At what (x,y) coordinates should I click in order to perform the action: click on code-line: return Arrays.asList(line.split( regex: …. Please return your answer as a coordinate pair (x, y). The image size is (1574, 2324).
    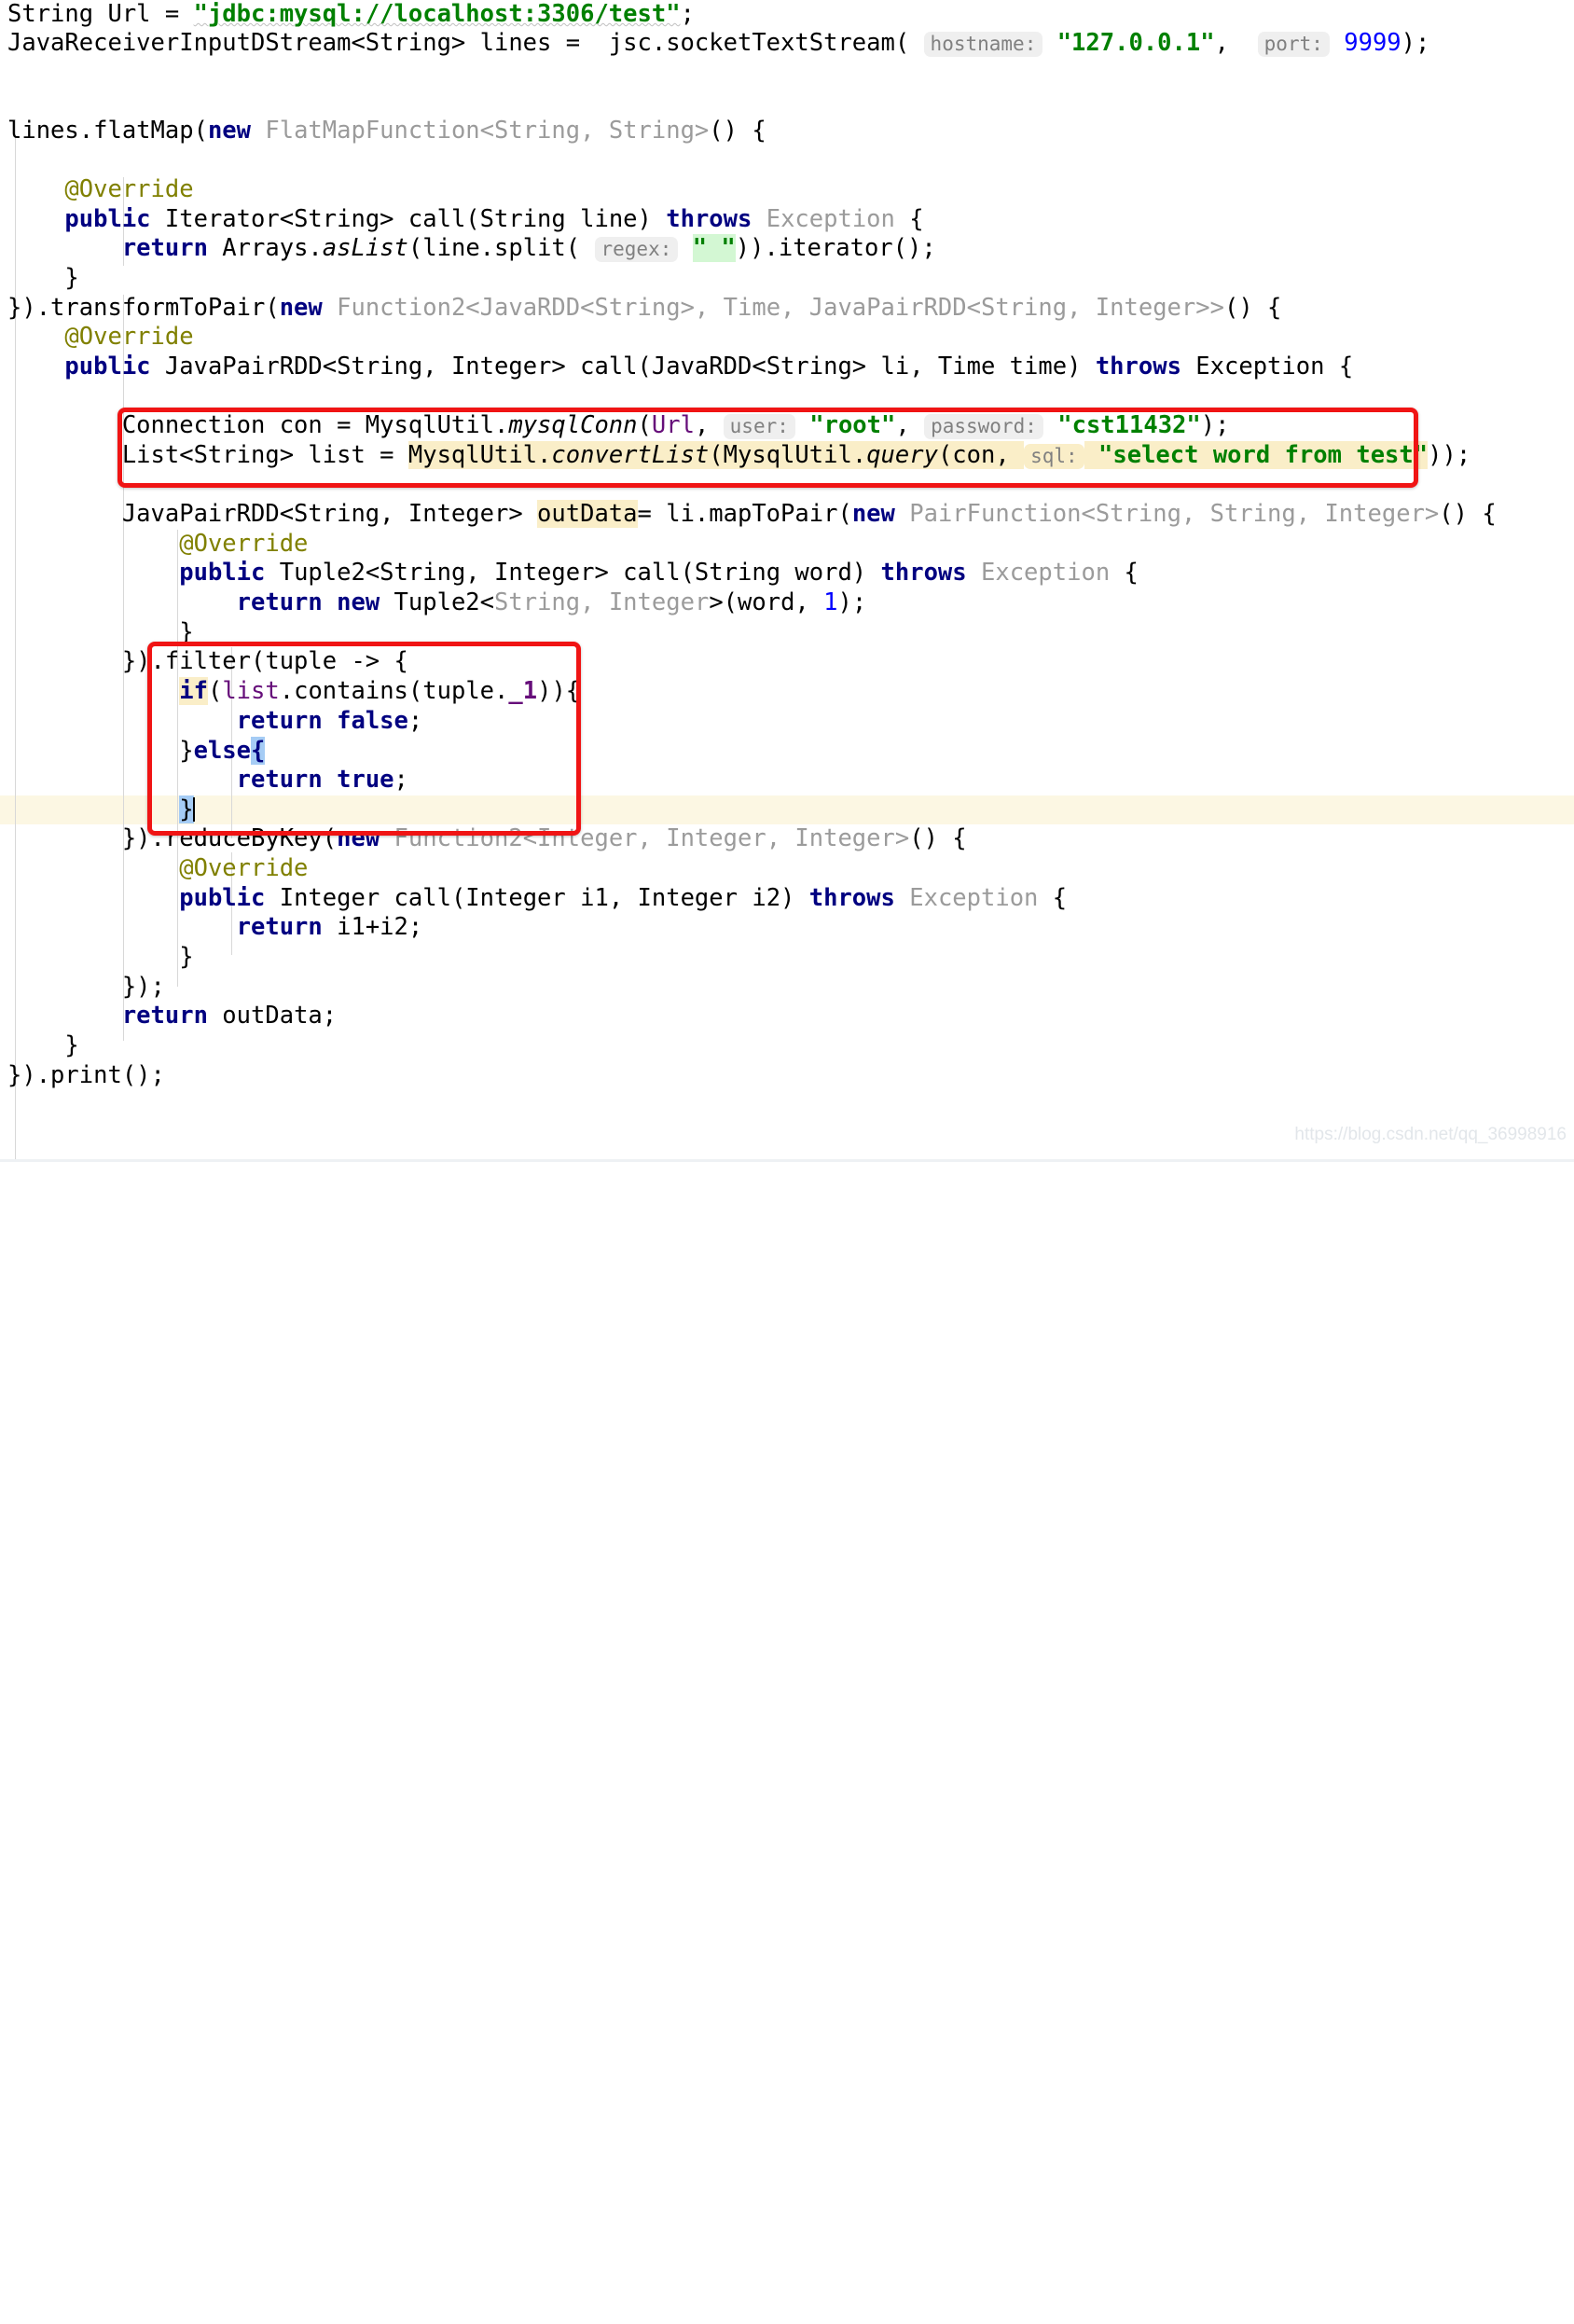
    Looking at the image, I should click on (468, 248).